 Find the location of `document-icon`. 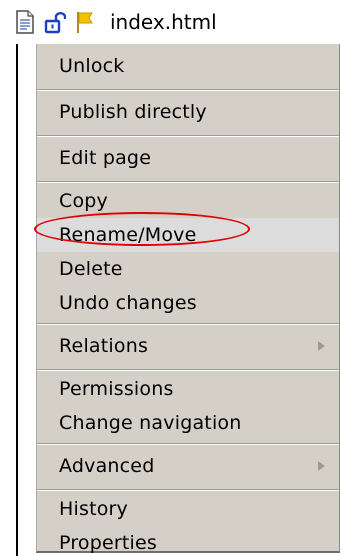

document-icon is located at coordinates (25, 22).